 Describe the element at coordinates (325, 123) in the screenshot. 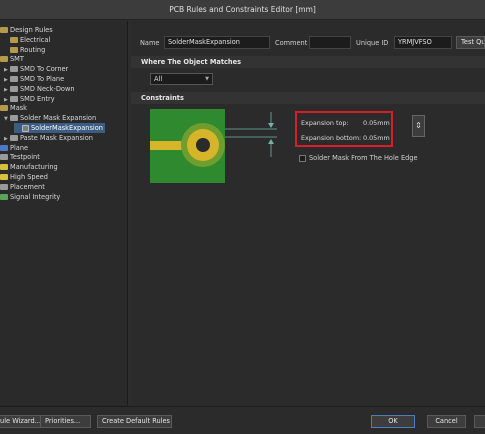

I see `expansion-top-label: Expansion top:` at that location.